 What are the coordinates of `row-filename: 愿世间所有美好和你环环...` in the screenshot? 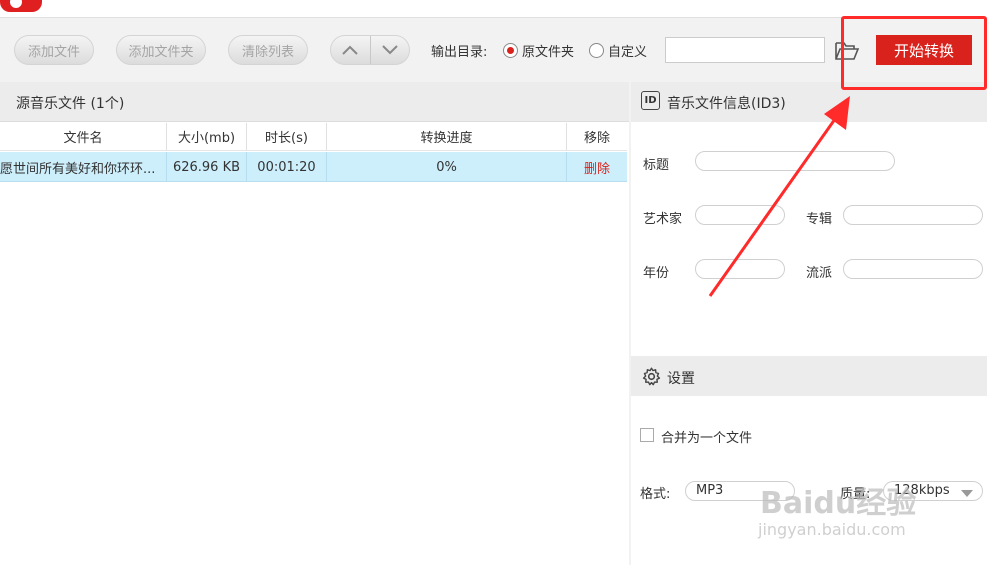 It's located at (83, 167).